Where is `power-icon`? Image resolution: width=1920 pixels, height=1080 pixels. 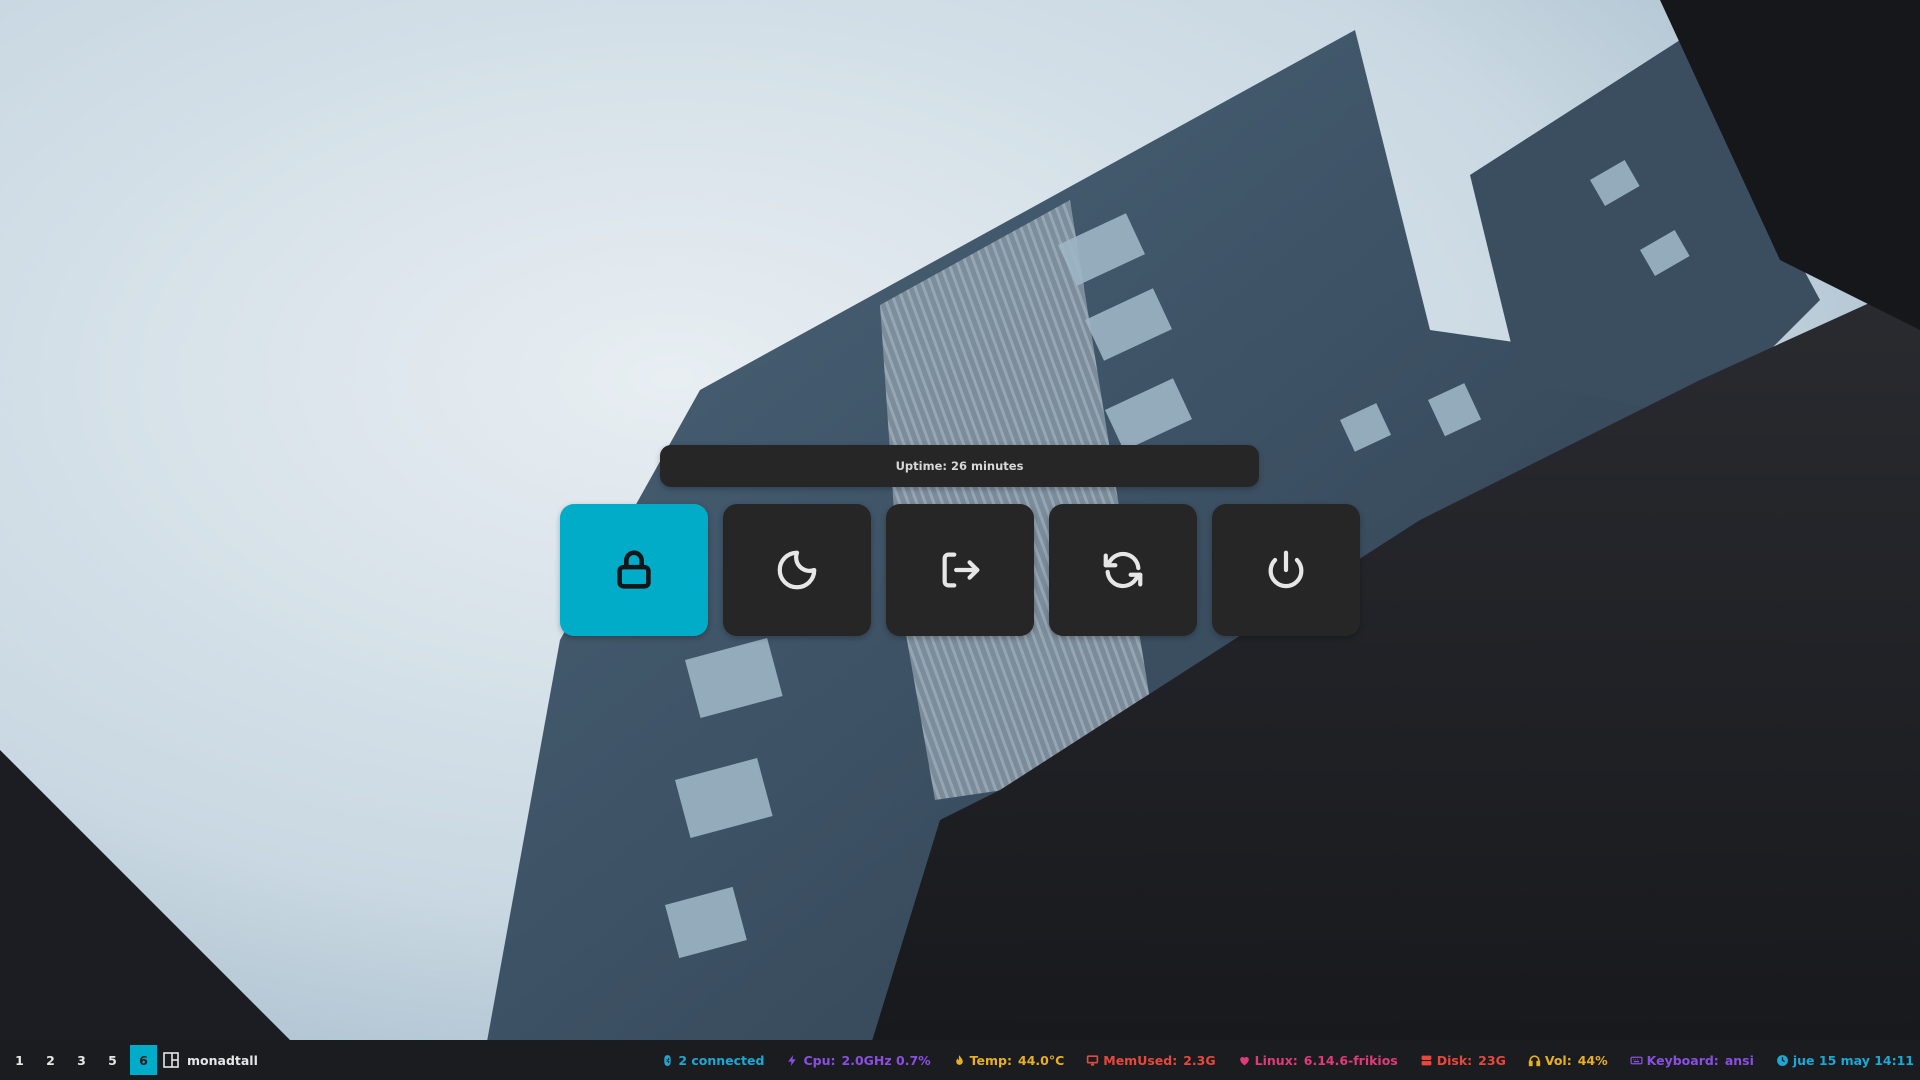 power-icon is located at coordinates (1286, 569).